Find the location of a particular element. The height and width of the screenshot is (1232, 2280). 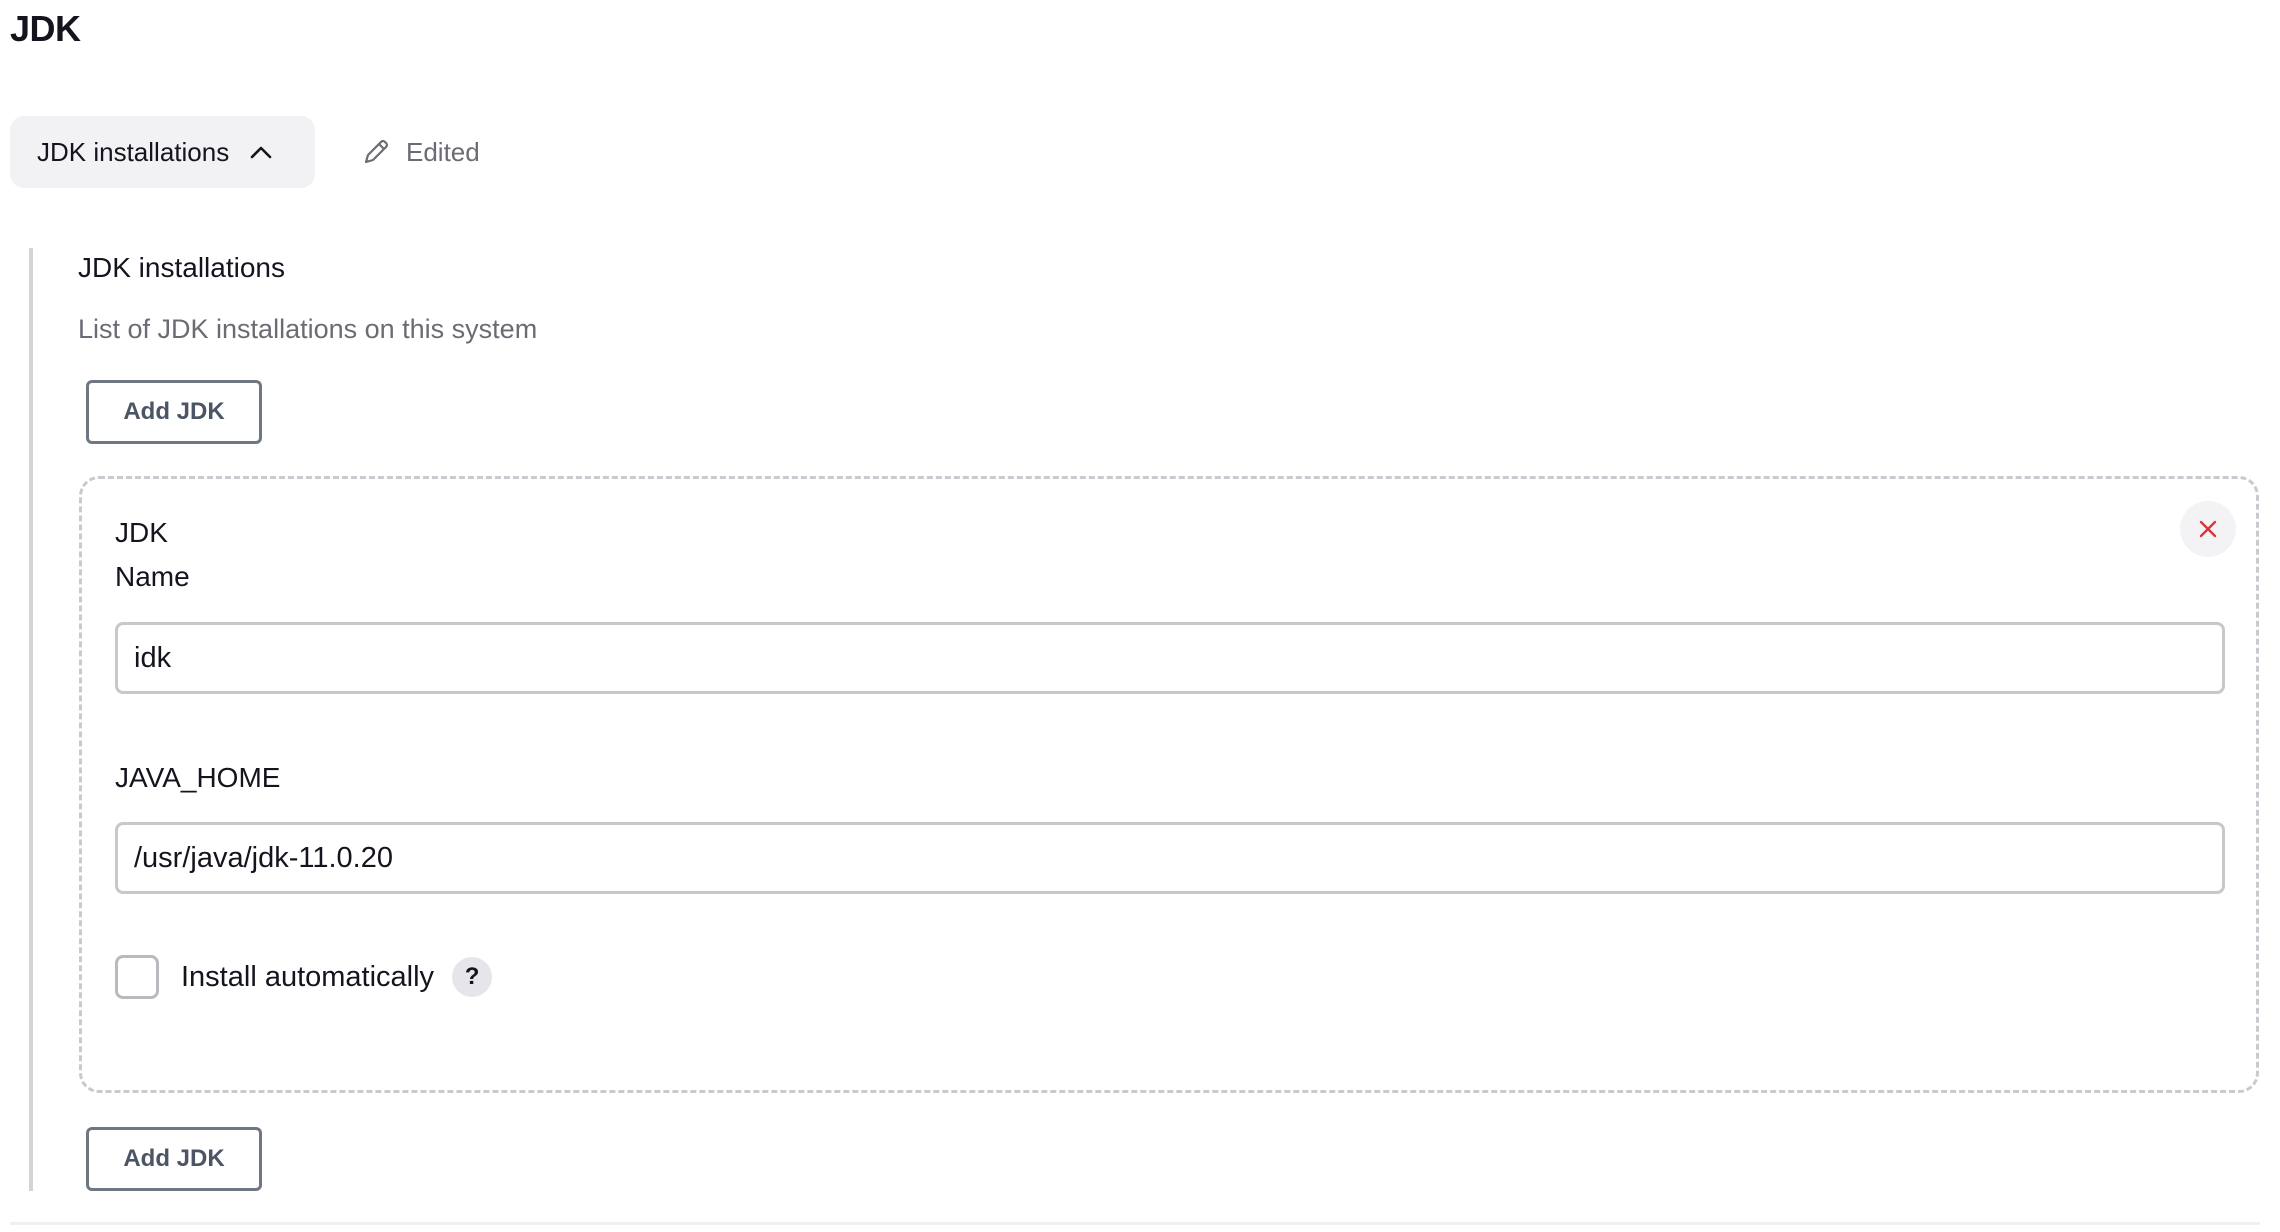

name-label: Name is located at coordinates (152, 576).